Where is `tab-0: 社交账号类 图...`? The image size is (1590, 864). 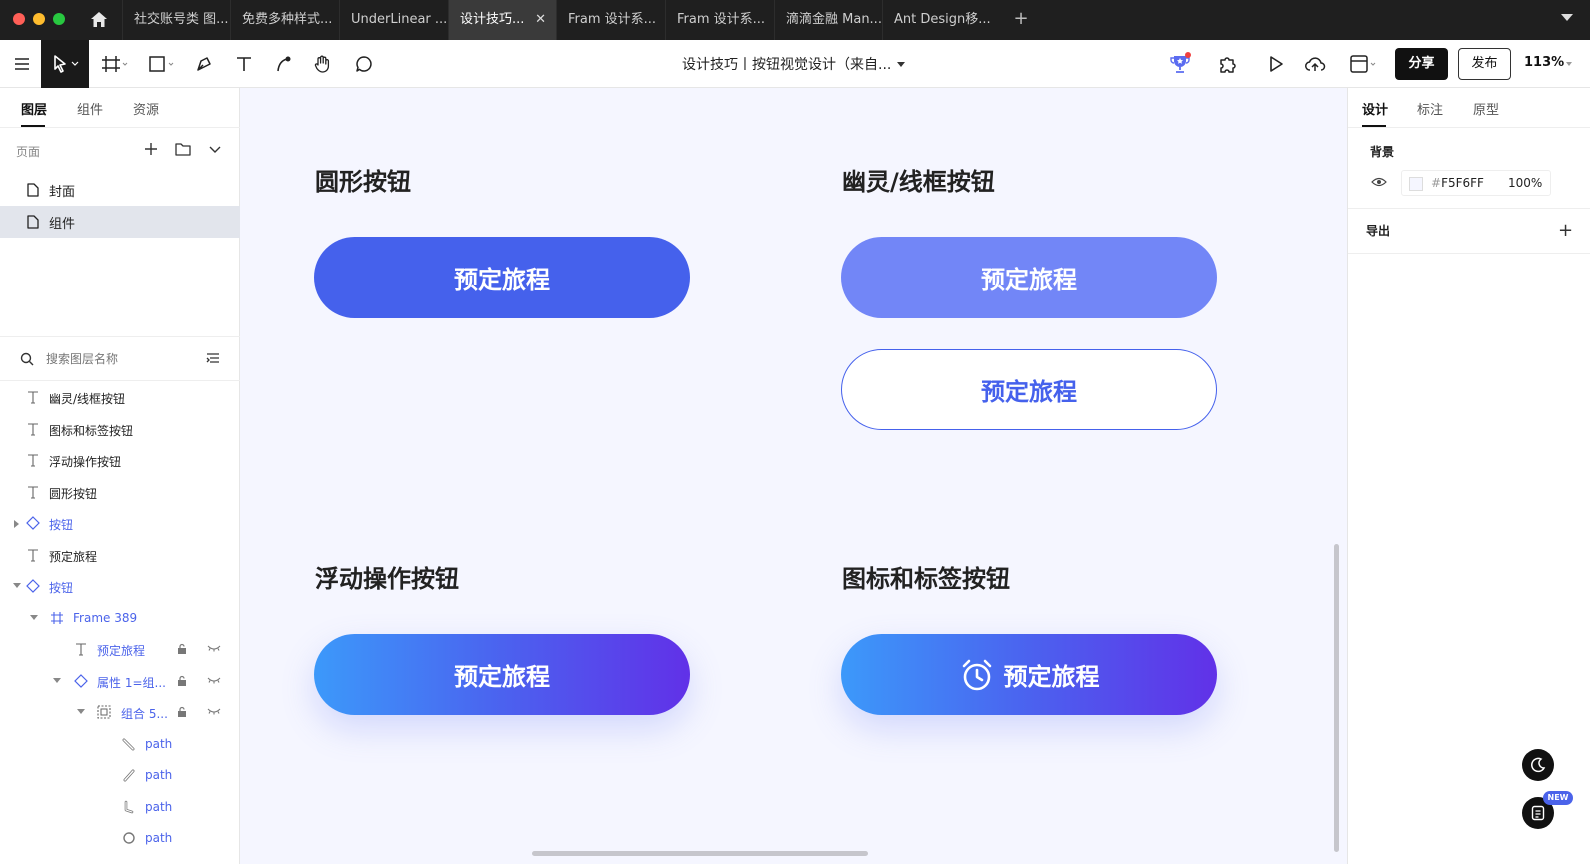
tab-0: 社交账号类 图... is located at coordinates (176, 20).